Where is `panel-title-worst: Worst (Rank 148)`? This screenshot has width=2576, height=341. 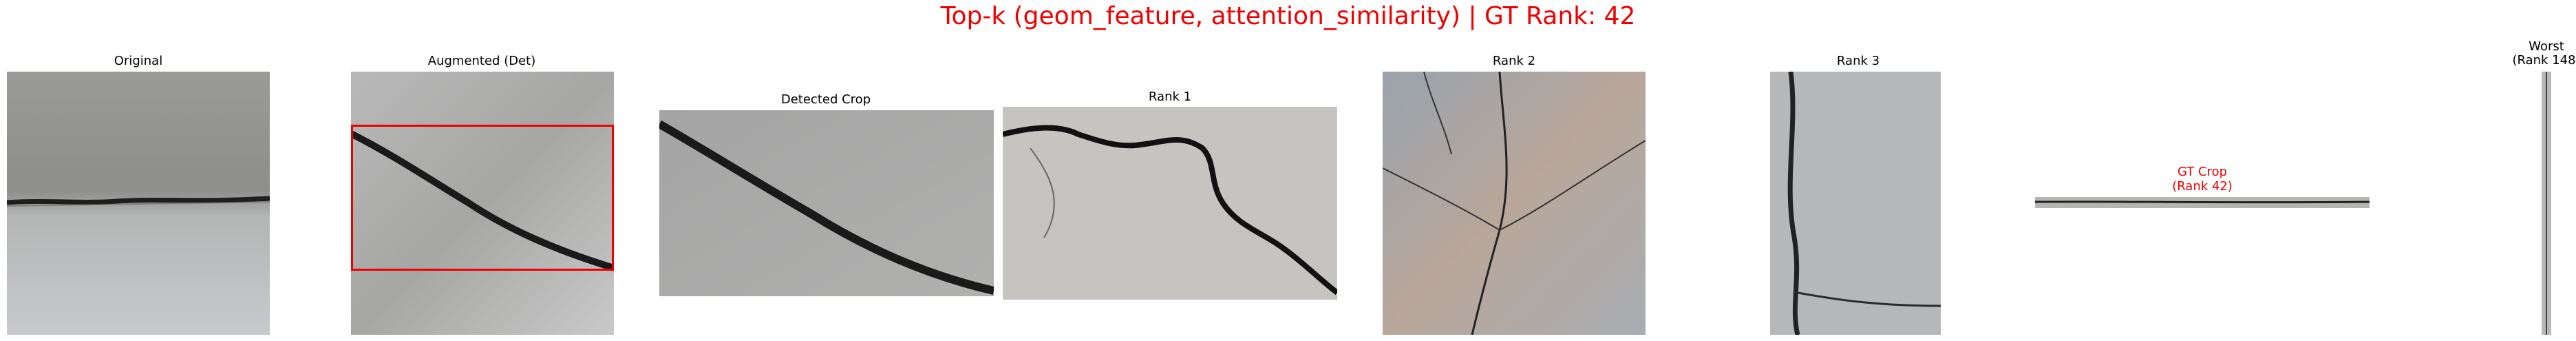
panel-title-worst: Worst (Rank 148) is located at coordinates (2544, 54).